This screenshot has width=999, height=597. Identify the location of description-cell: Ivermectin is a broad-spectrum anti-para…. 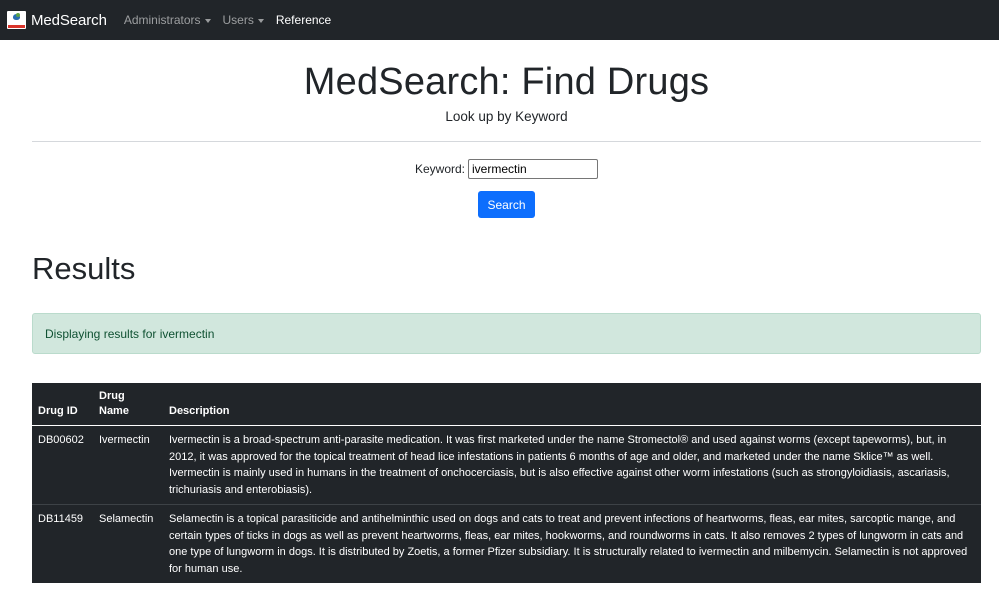
(559, 465).